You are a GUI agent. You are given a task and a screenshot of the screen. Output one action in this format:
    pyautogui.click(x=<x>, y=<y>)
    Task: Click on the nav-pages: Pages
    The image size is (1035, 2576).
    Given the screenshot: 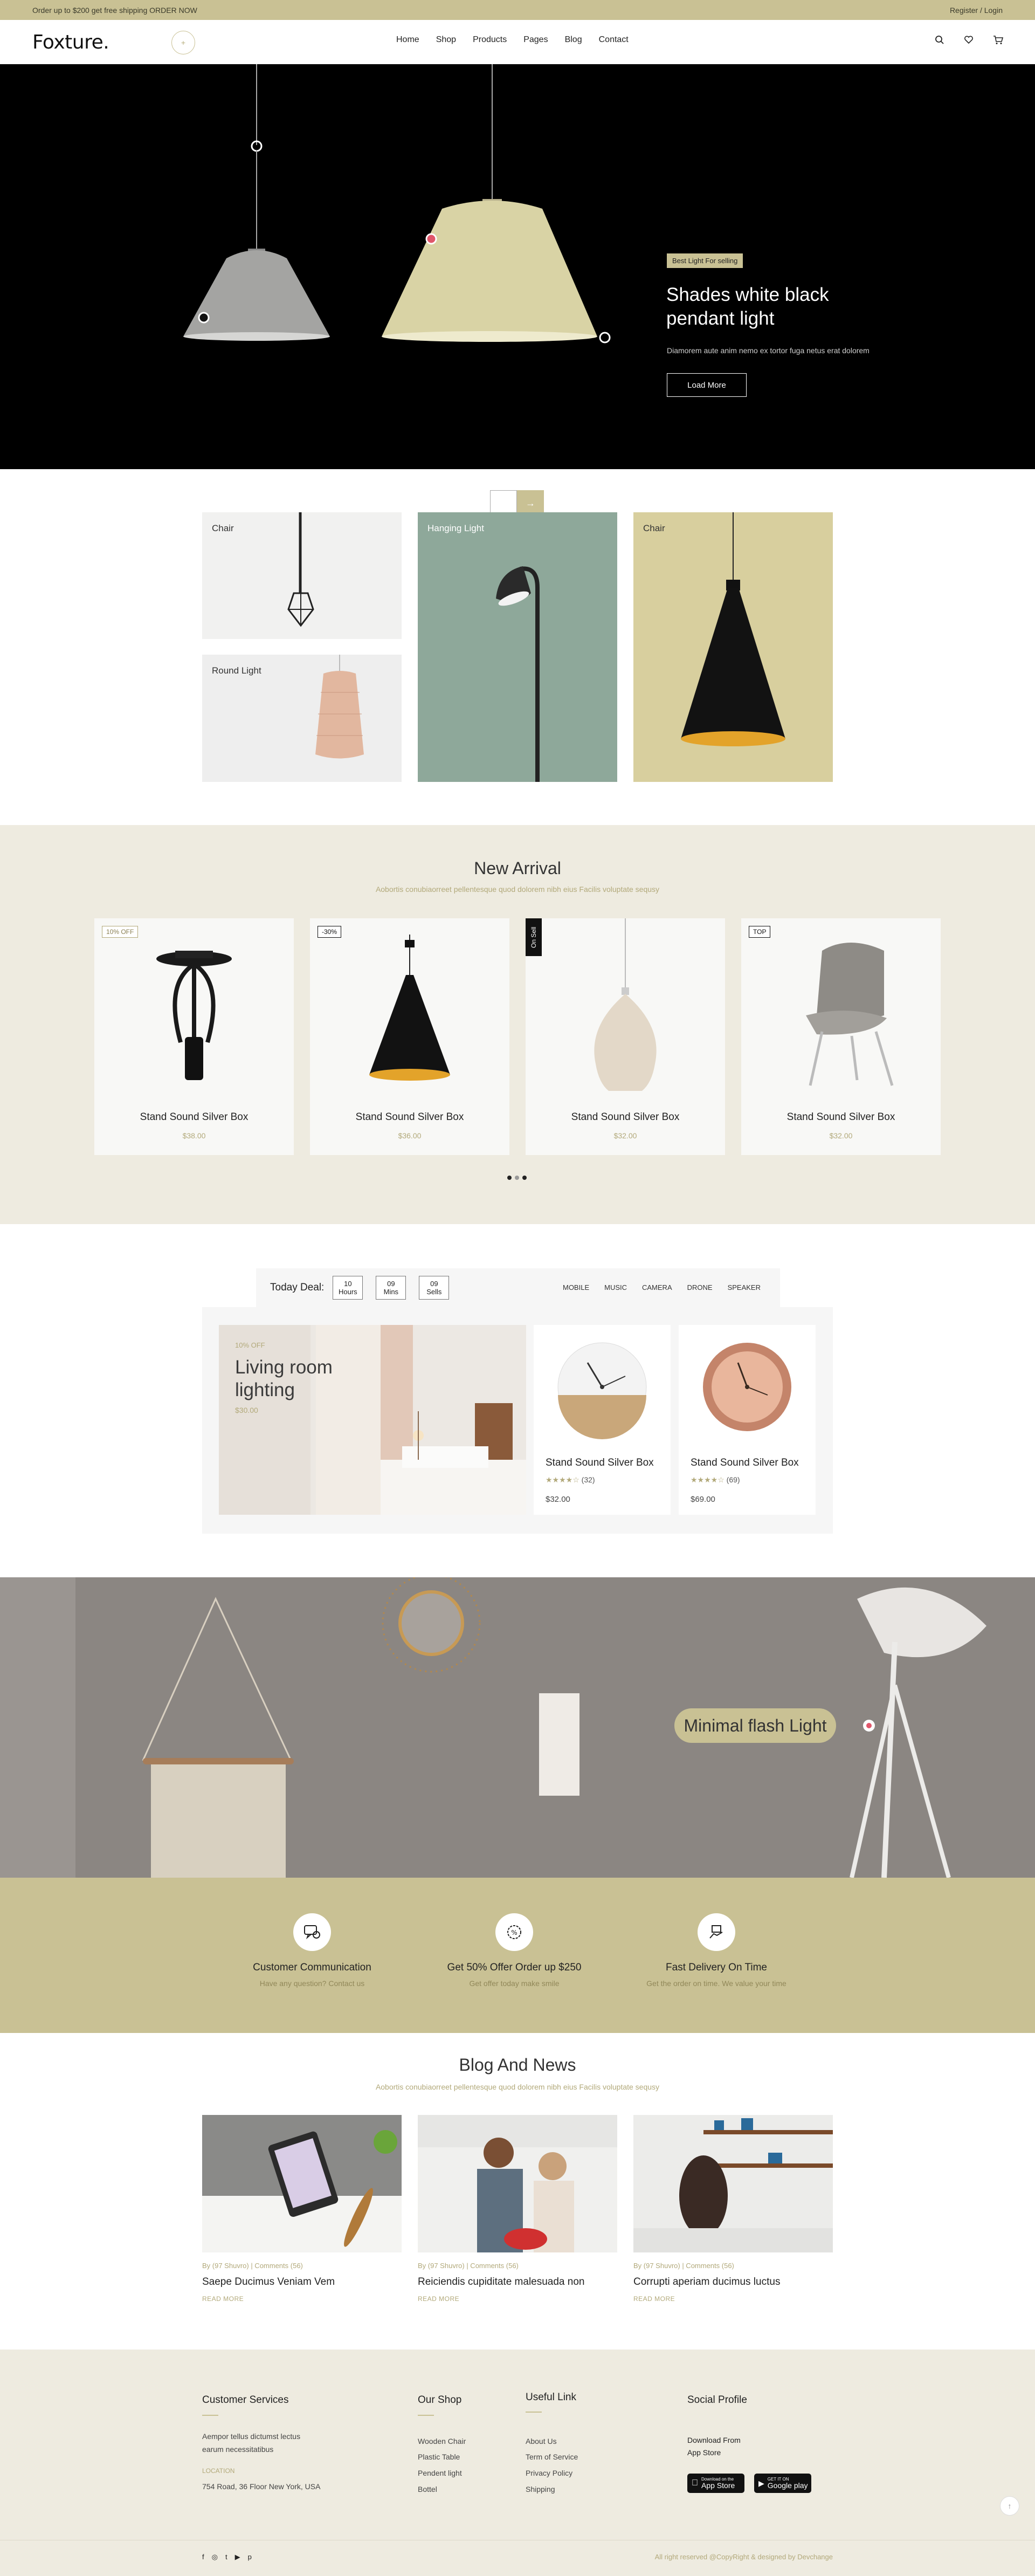 What is the action you would take?
    pyautogui.click(x=535, y=40)
    